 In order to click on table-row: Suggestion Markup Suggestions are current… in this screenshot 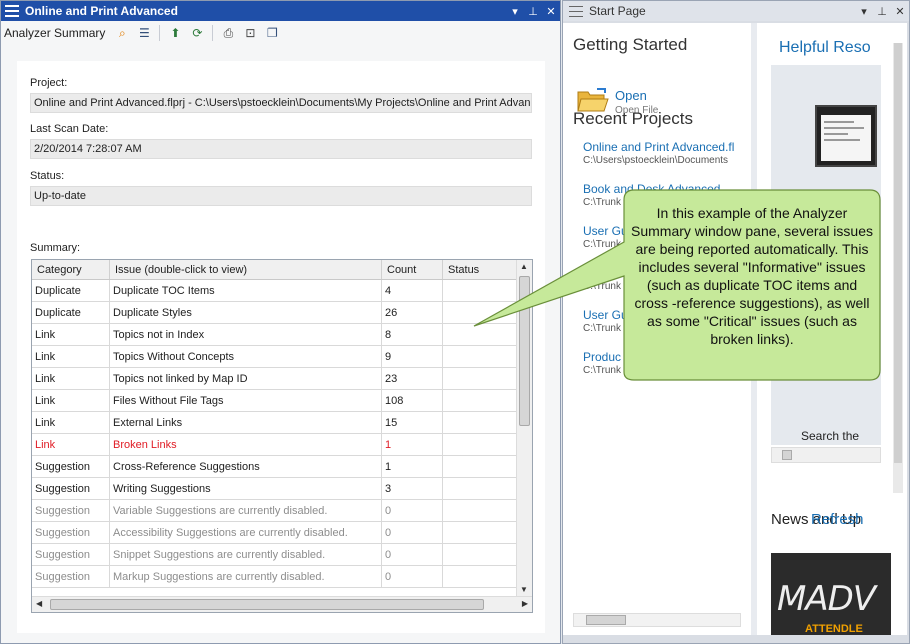, I will do `click(282, 577)`.